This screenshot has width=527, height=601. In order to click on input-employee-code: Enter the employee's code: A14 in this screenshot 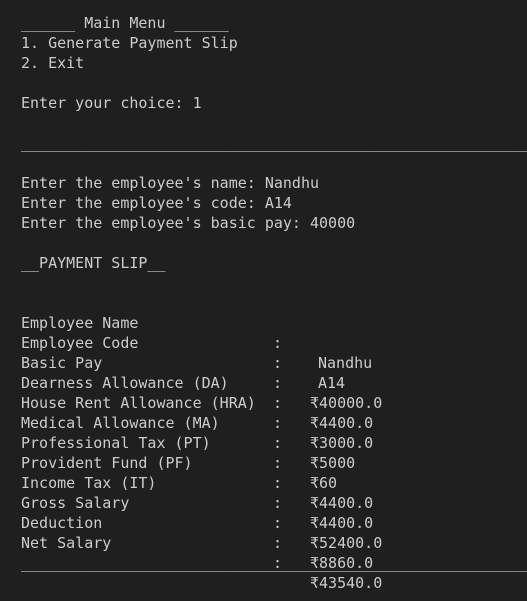, I will do `click(156, 203)`.